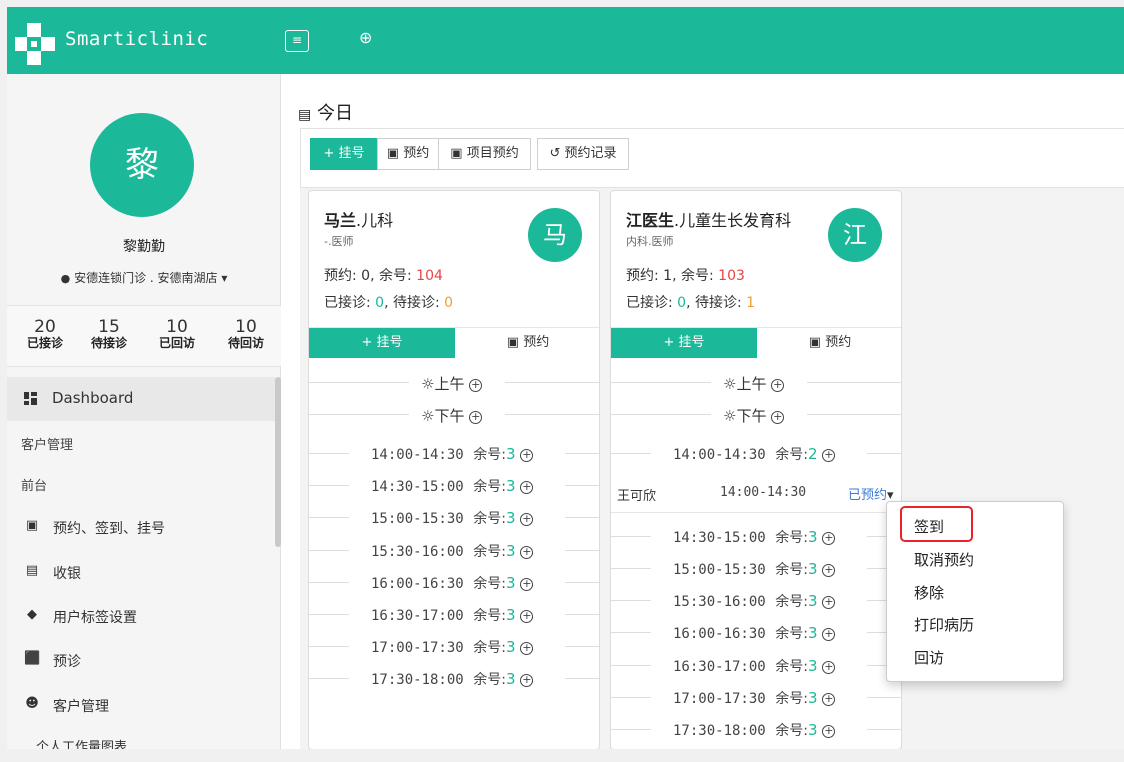  Describe the element at coordinates (32, 703) in the screenshot. I see `users-settings-icon: ☻` at that location.